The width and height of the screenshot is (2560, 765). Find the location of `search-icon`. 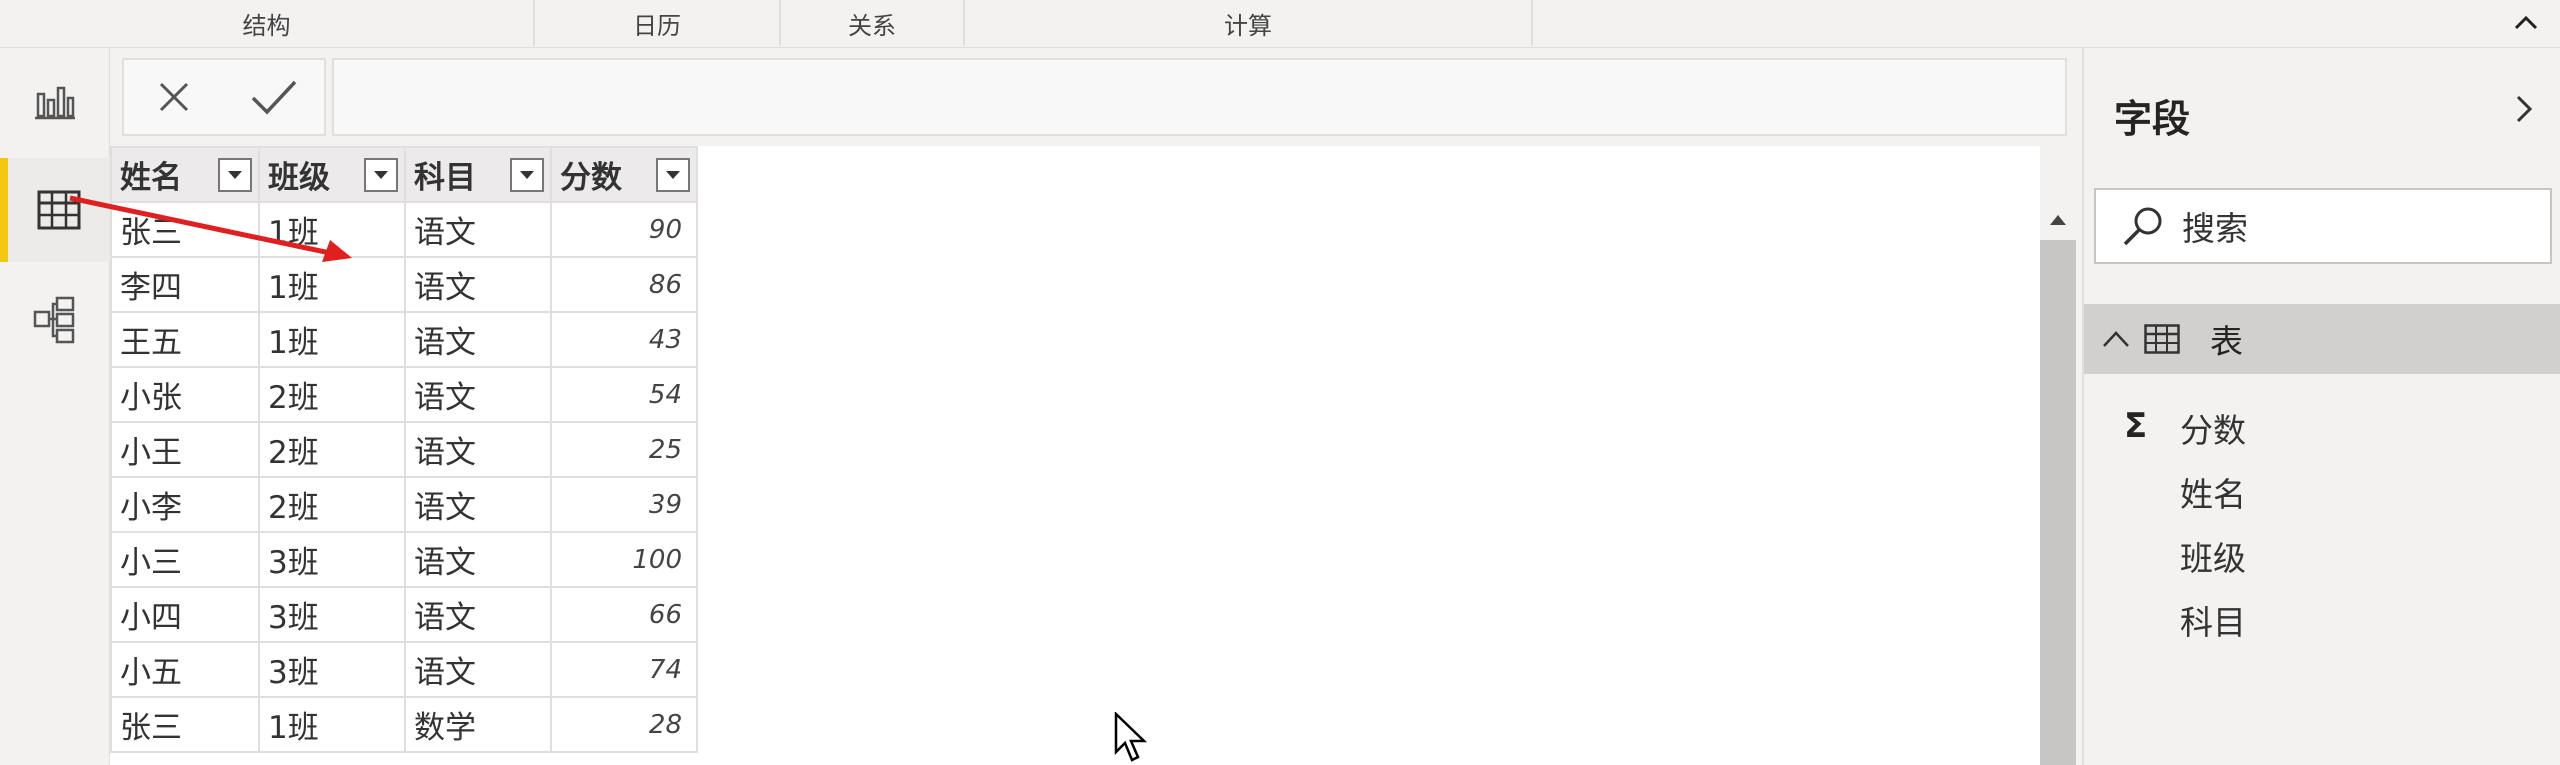

search-icon is located at coordinates (2142, 226).